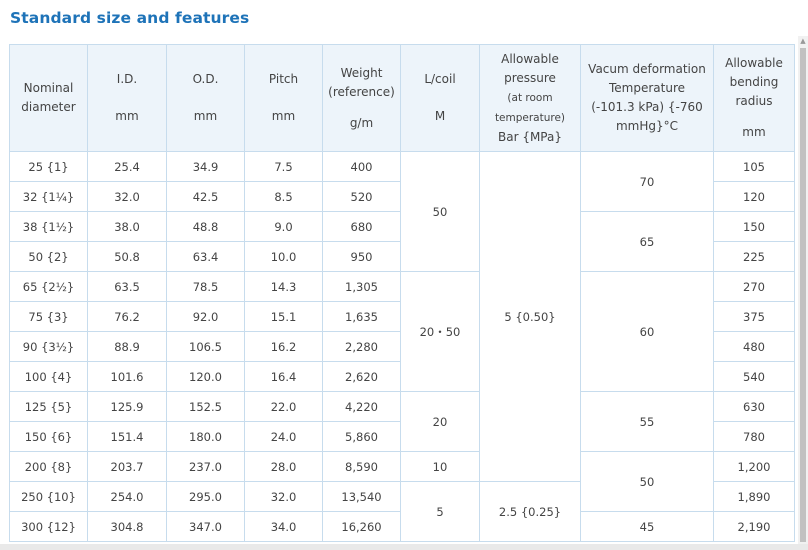  What do you see at coordinates (205, 226) in the screenshot?
I see `cell-od: 48.8` at bounding box center [205, 226].